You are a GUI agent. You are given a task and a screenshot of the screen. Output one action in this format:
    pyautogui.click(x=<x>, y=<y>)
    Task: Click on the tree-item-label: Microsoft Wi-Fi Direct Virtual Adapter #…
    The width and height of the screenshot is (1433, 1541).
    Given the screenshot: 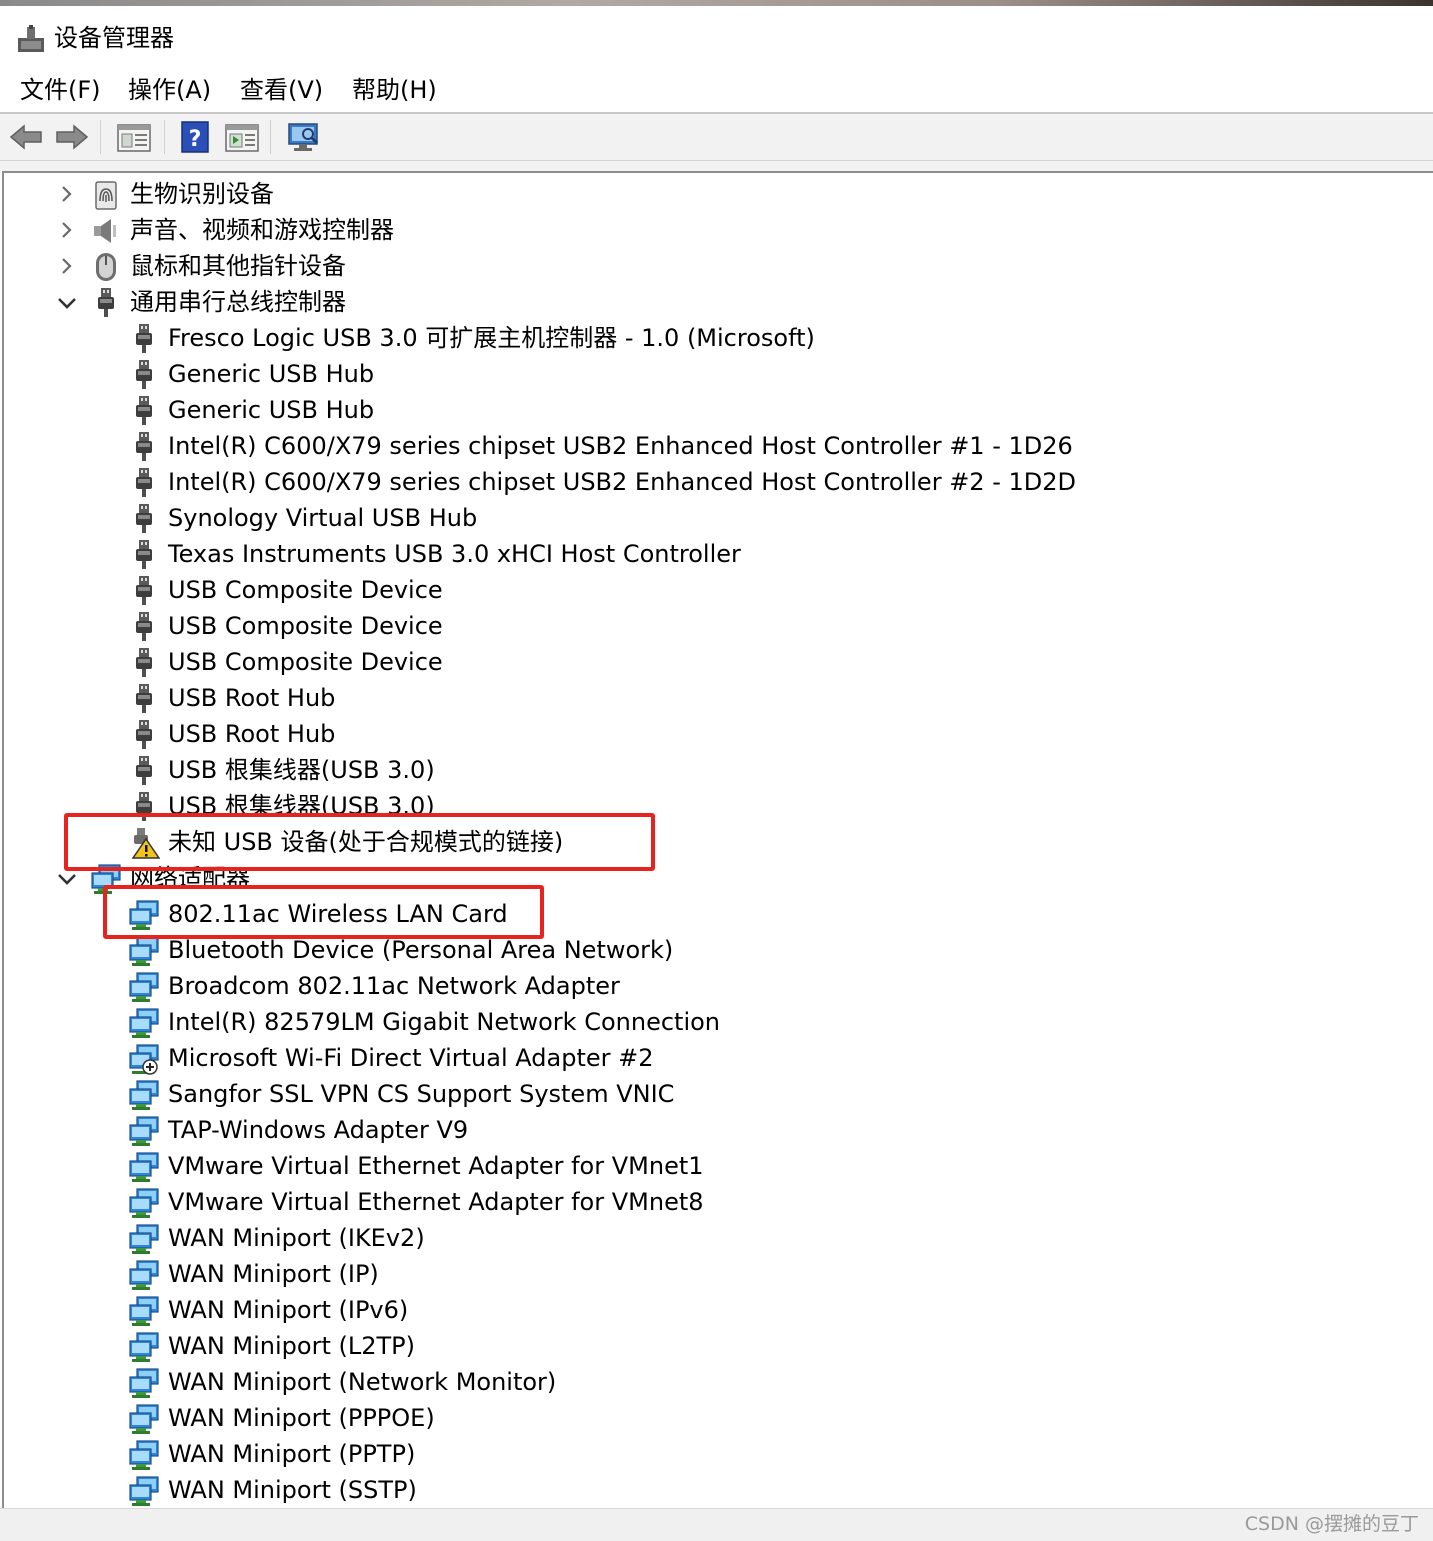 What is the action you would take?
    pyautogui.click(x=411, y=1058)
    